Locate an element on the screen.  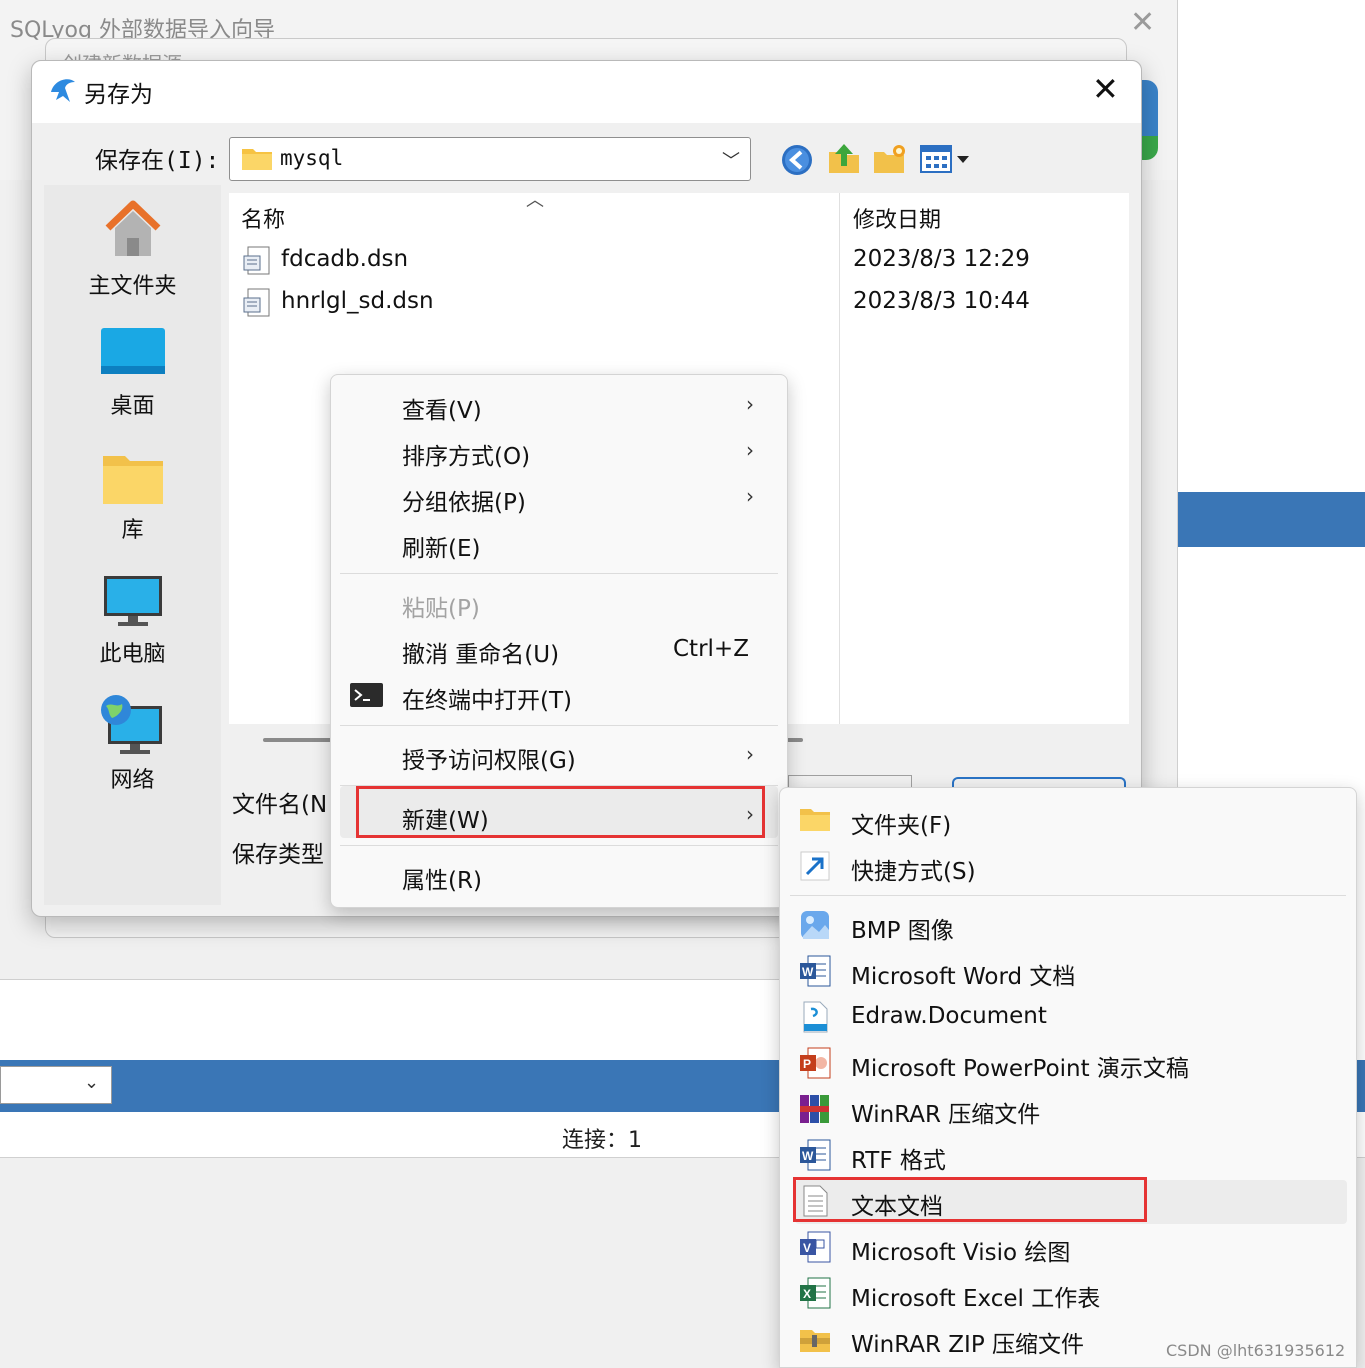
place-library: 库 is located at coordinates (132, 498).